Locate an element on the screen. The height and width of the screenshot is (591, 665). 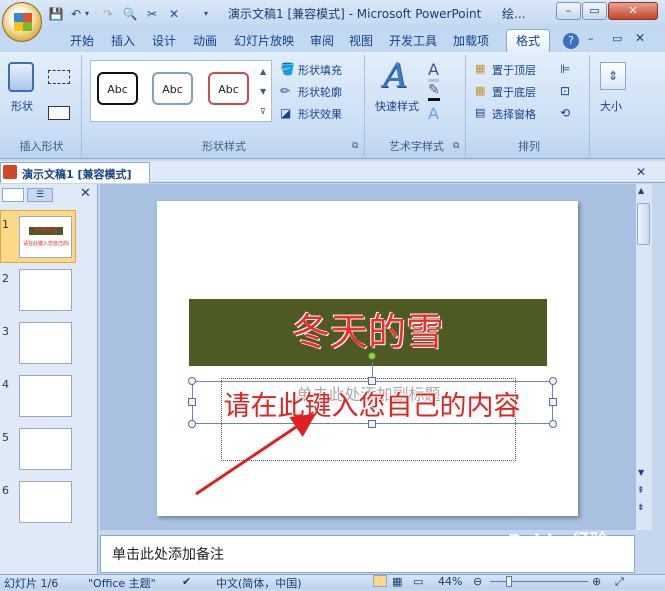
prev-slide-icon: ⇞ is located at coordinates (641, 491).